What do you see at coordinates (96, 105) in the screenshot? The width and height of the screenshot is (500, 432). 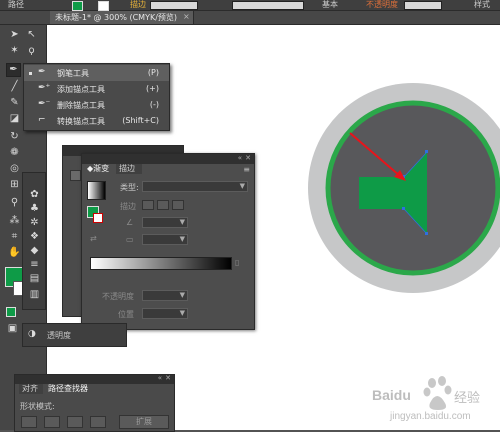 I see `flyout-item-delete-anchor: ✒⁻ 删除锚点工具 (-)` at bounding box center [96, 105].